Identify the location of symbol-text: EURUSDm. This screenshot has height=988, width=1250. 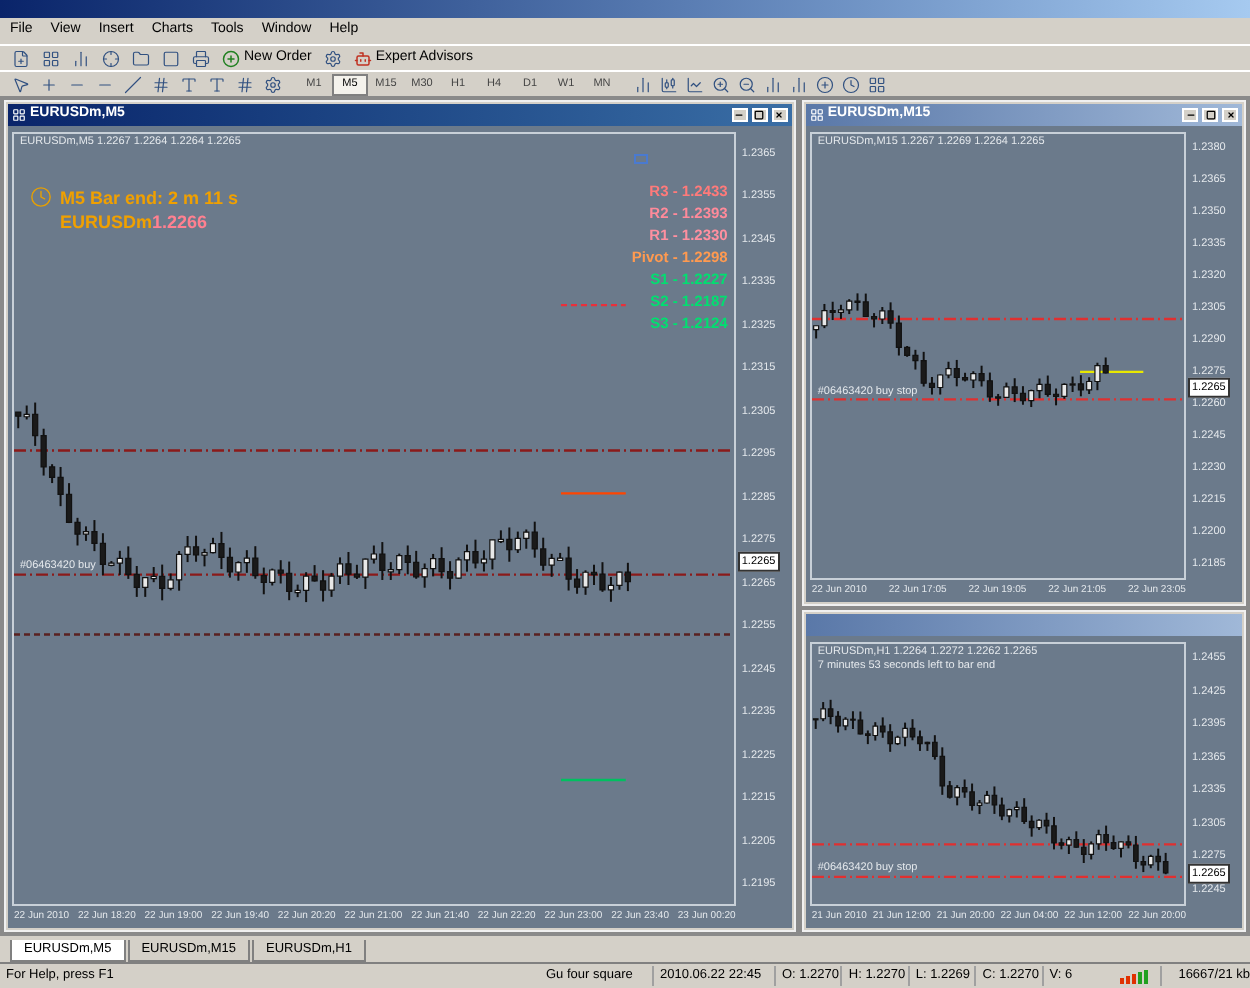
(106, 222).